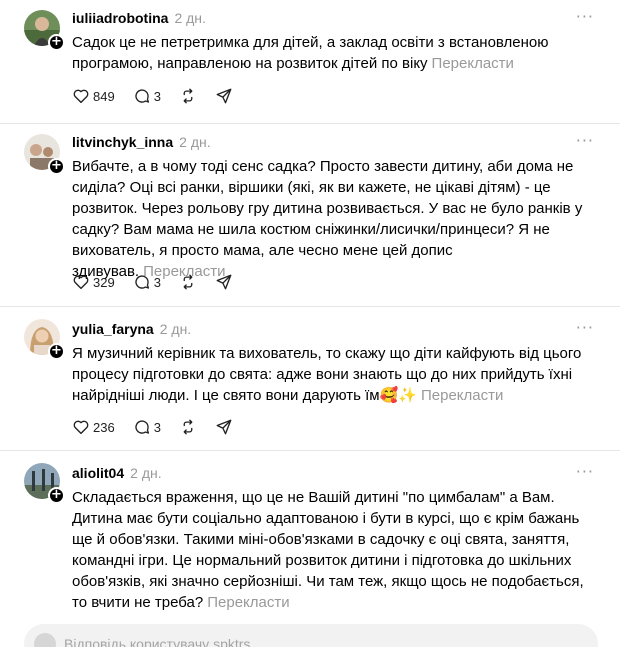 The image size is (620, 647). I want to click on post-header: iuliiadrobotina 2 дн., so click(139, 18).